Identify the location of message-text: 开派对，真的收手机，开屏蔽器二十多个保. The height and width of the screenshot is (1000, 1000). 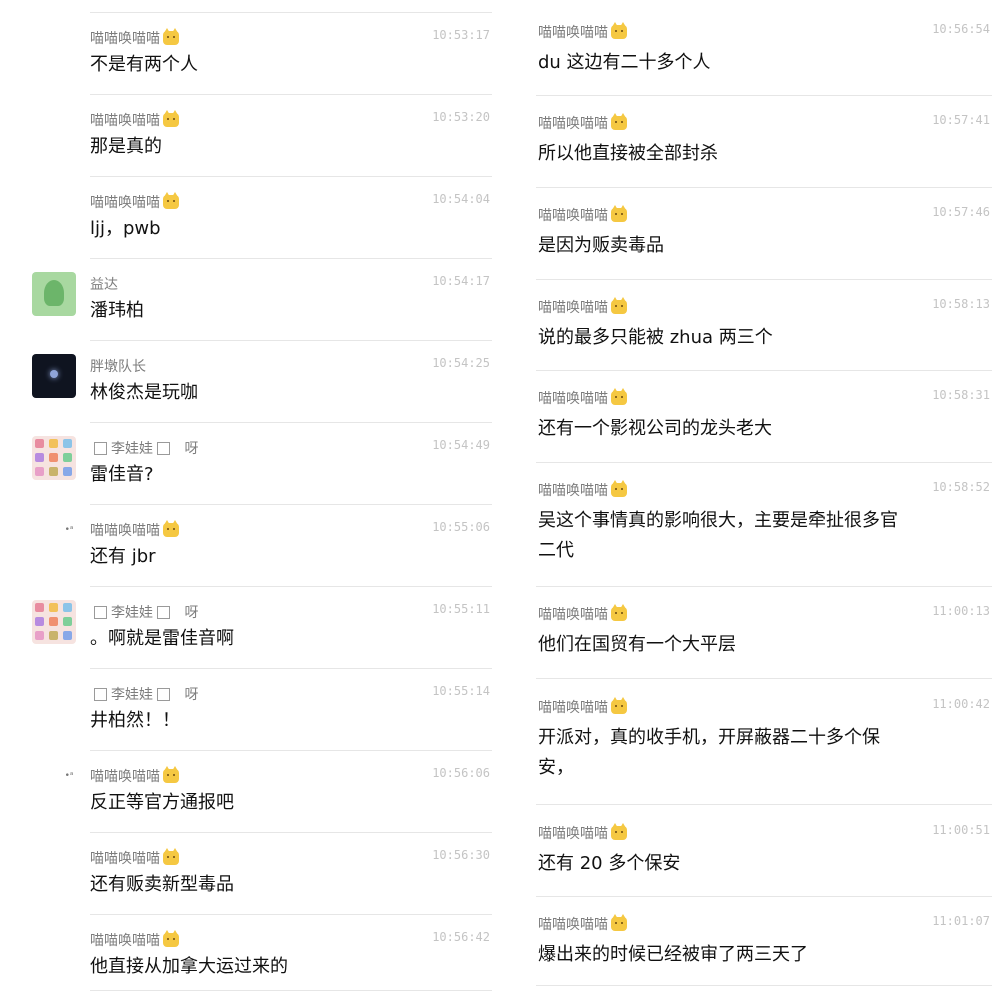
(709, 737).